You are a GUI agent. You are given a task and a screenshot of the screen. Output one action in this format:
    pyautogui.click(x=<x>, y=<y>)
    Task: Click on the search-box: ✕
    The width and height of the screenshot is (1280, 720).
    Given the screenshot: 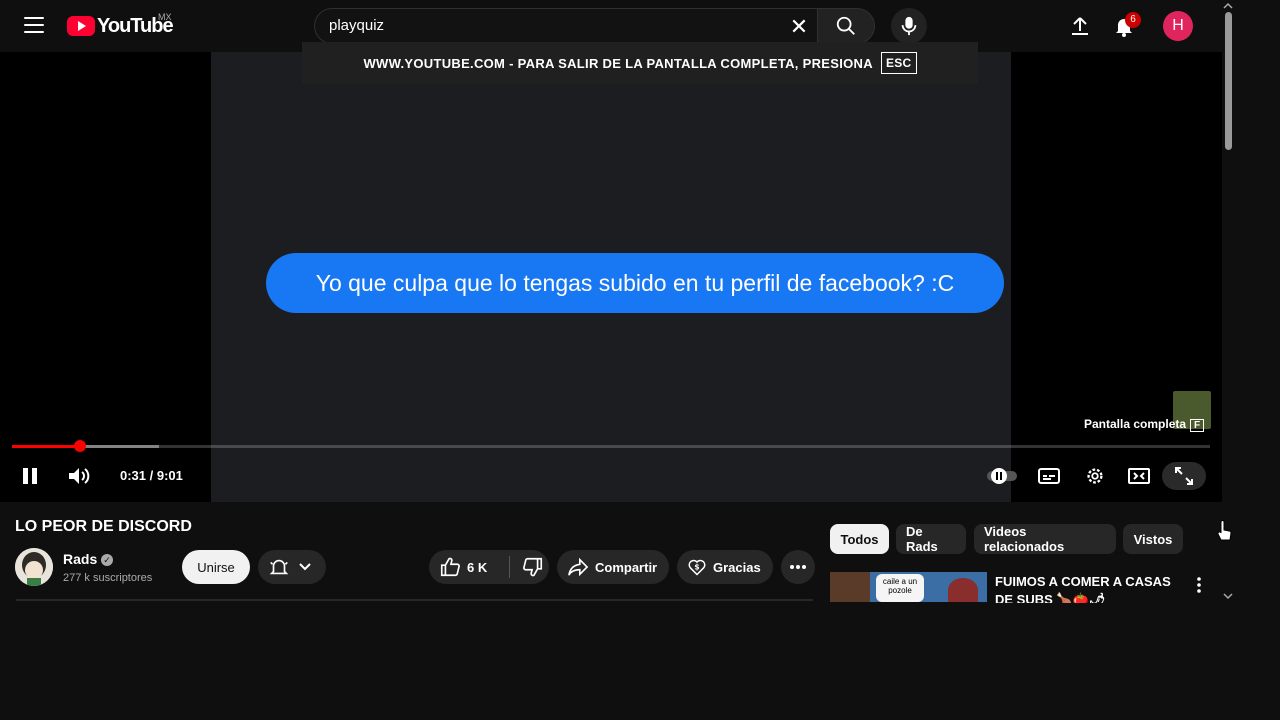 What is the action you would take?
    pyautogui.click(x=565, y=26)
    